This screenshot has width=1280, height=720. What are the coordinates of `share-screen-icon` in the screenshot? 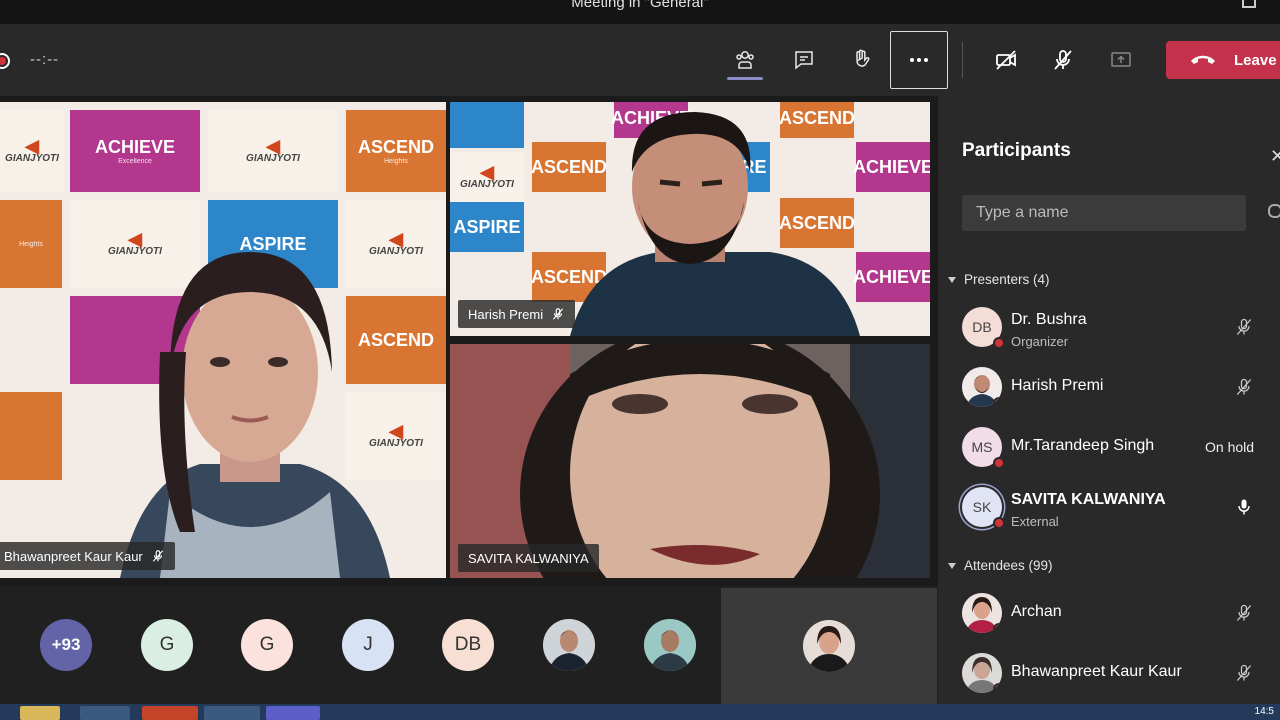 It's located at (1121, 59).